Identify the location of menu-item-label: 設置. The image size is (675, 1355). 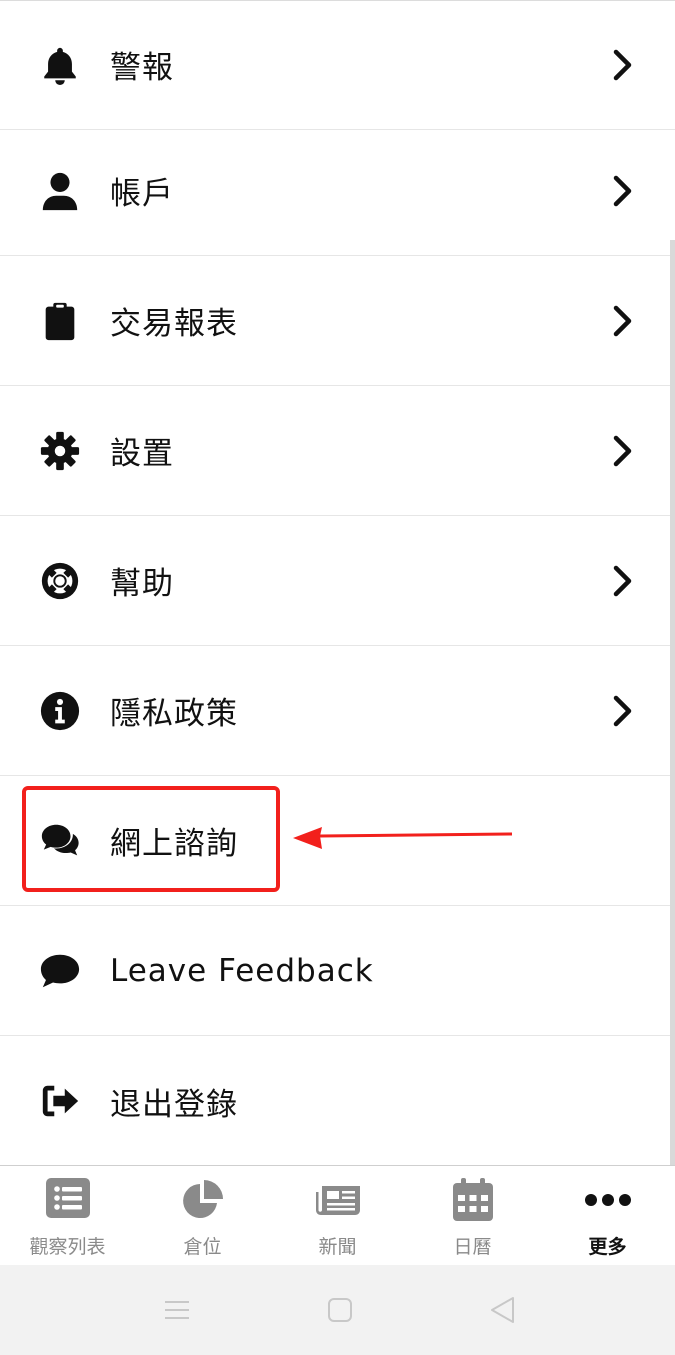
(142, 454).